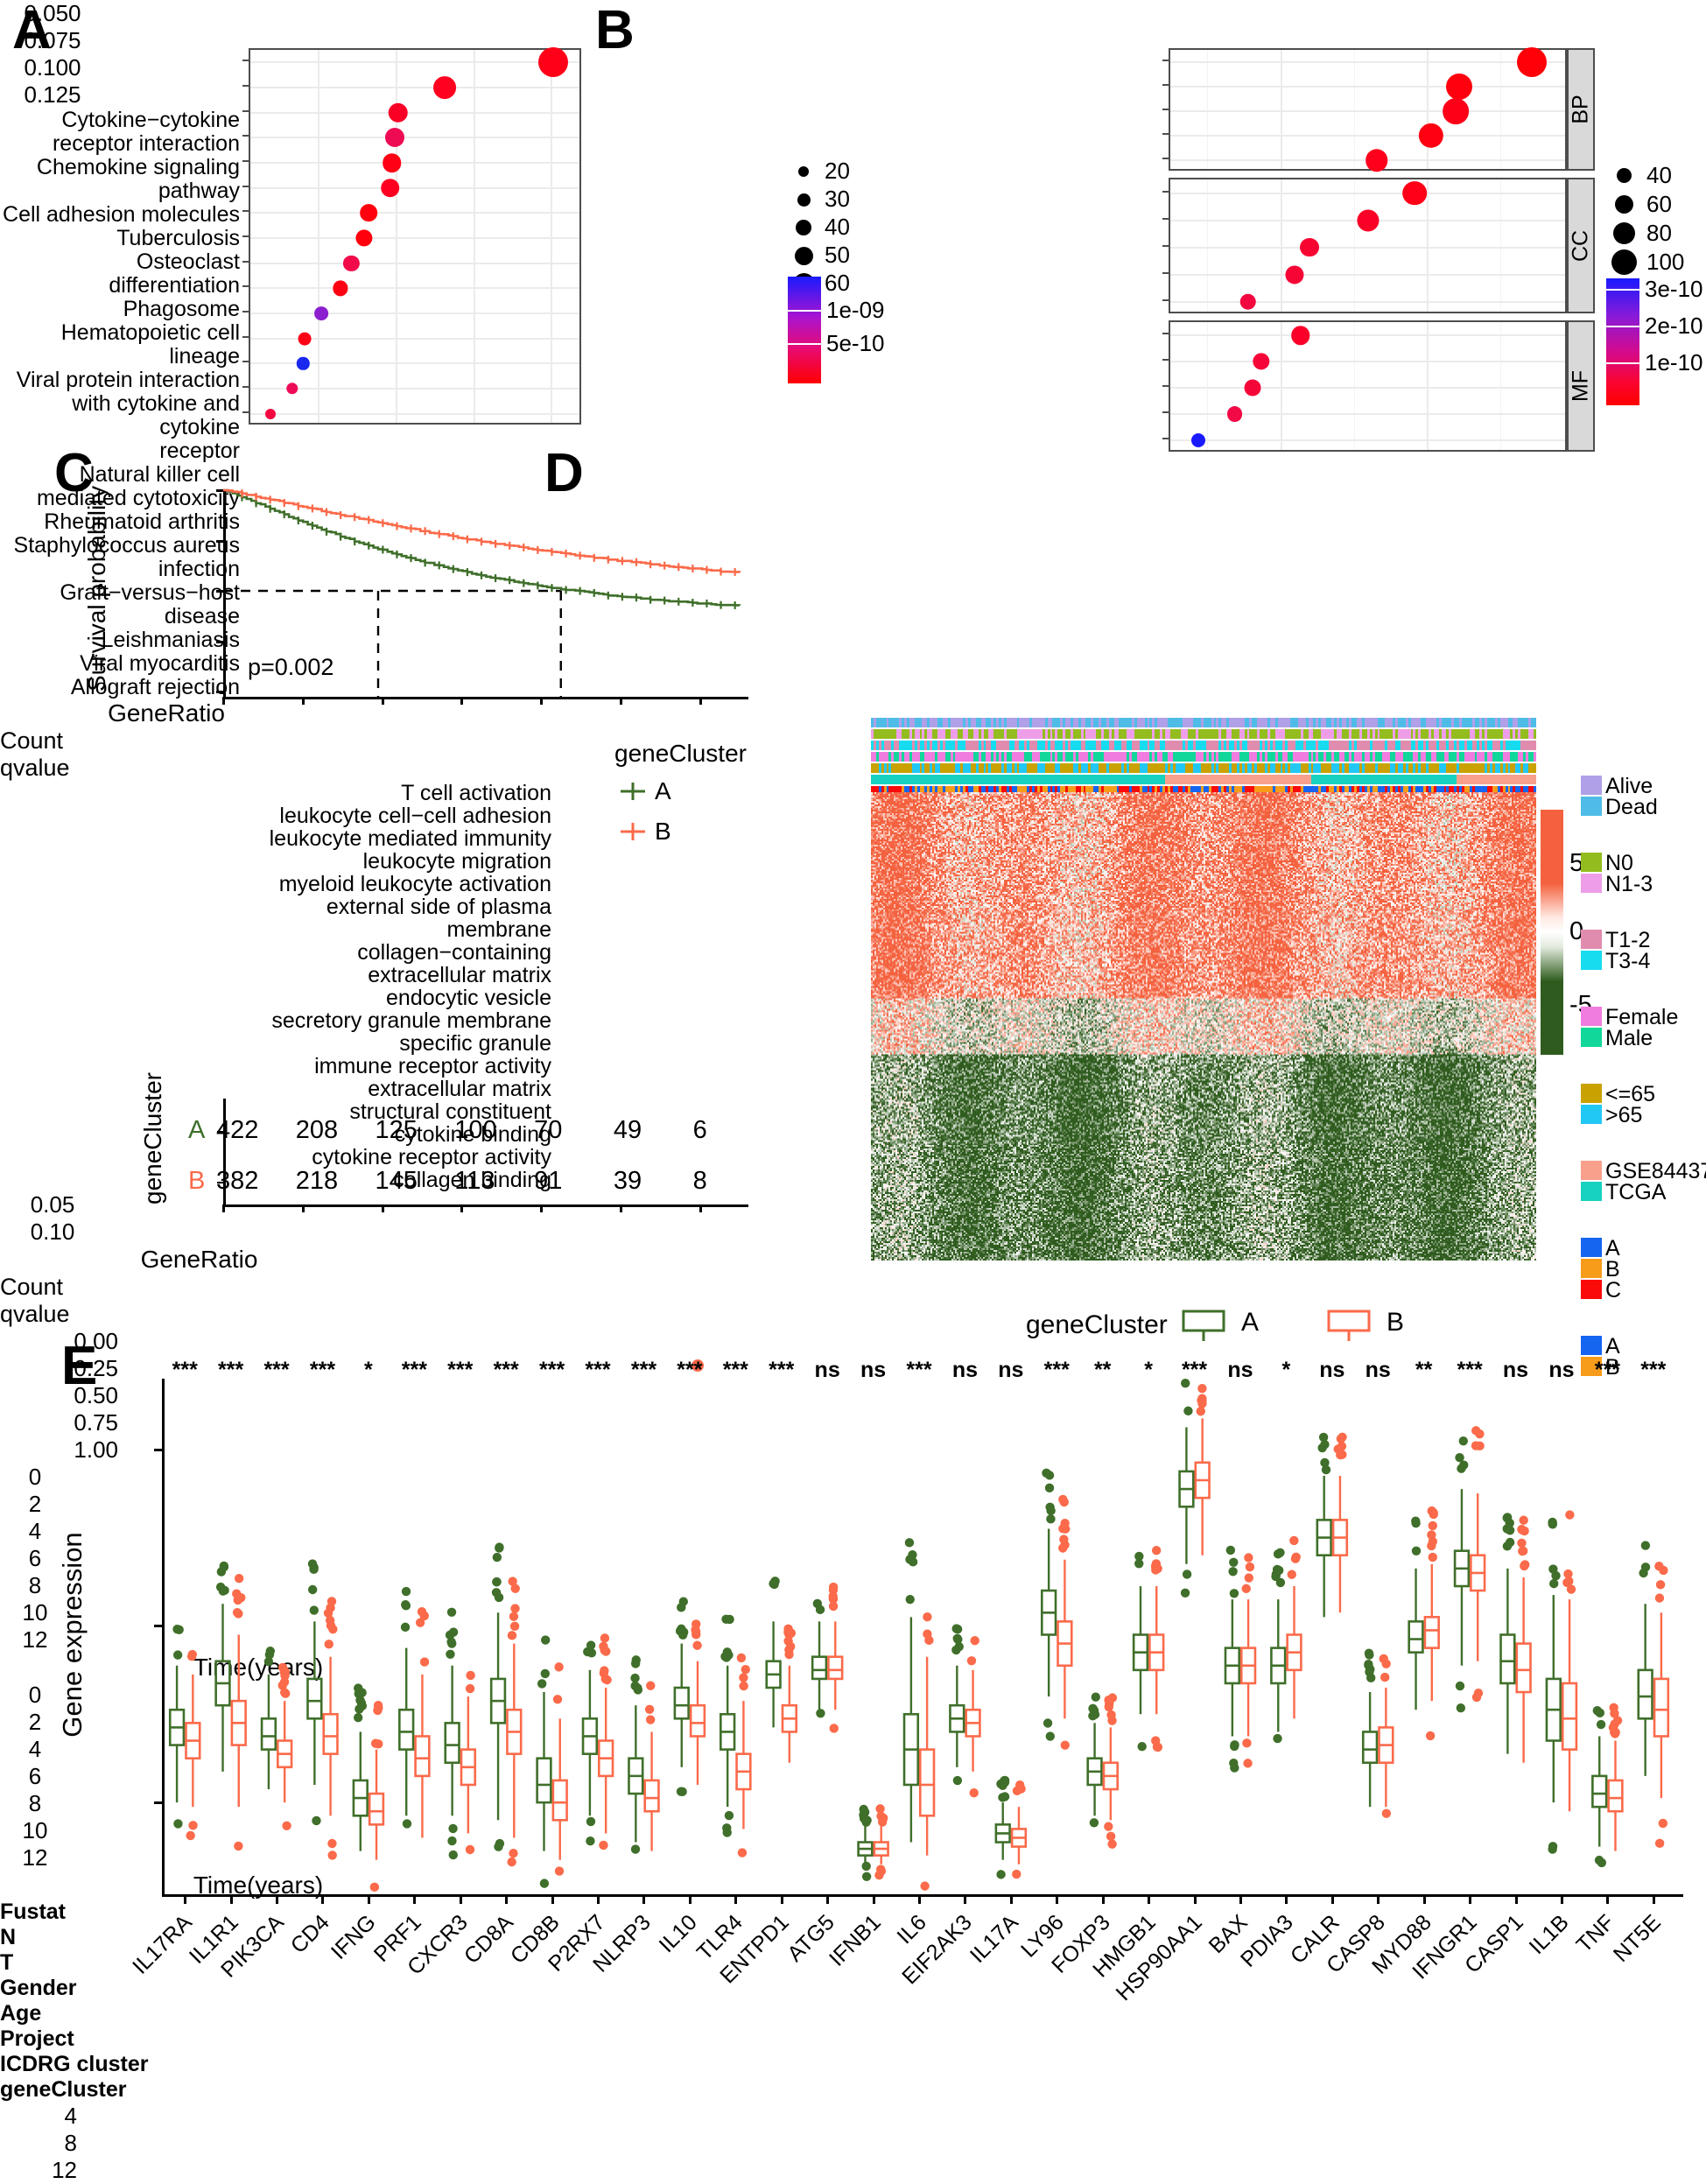  What do you see at coordinates (468, 998) in the screenshot?
I see `panel-b-category-label: endocytic vesicle` at bounding box center [468, 998].